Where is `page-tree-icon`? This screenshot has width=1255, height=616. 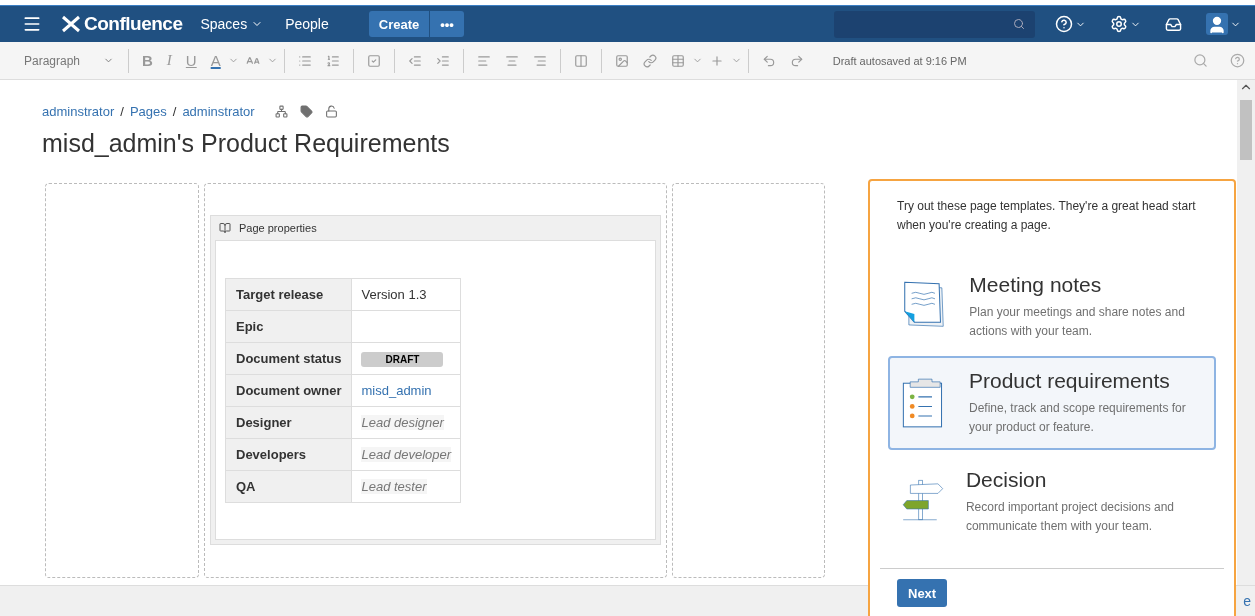 page-tree-icon is located at coordinates (281, 111).